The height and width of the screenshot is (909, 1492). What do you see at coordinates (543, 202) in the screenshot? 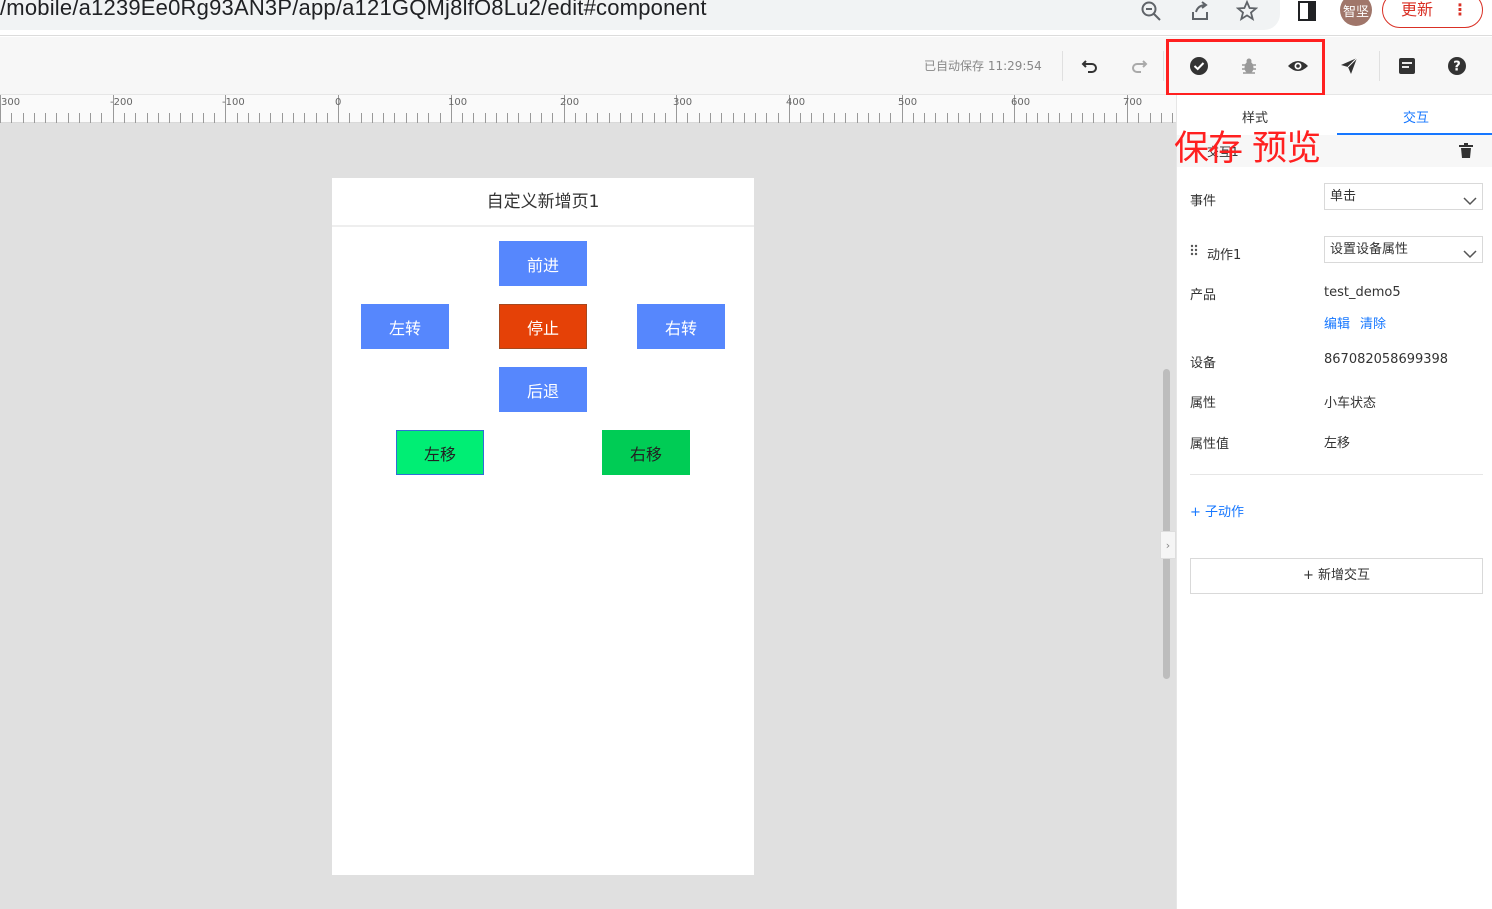
I see `page-title: 自定义新增页1` at bounding box center [543, 202].